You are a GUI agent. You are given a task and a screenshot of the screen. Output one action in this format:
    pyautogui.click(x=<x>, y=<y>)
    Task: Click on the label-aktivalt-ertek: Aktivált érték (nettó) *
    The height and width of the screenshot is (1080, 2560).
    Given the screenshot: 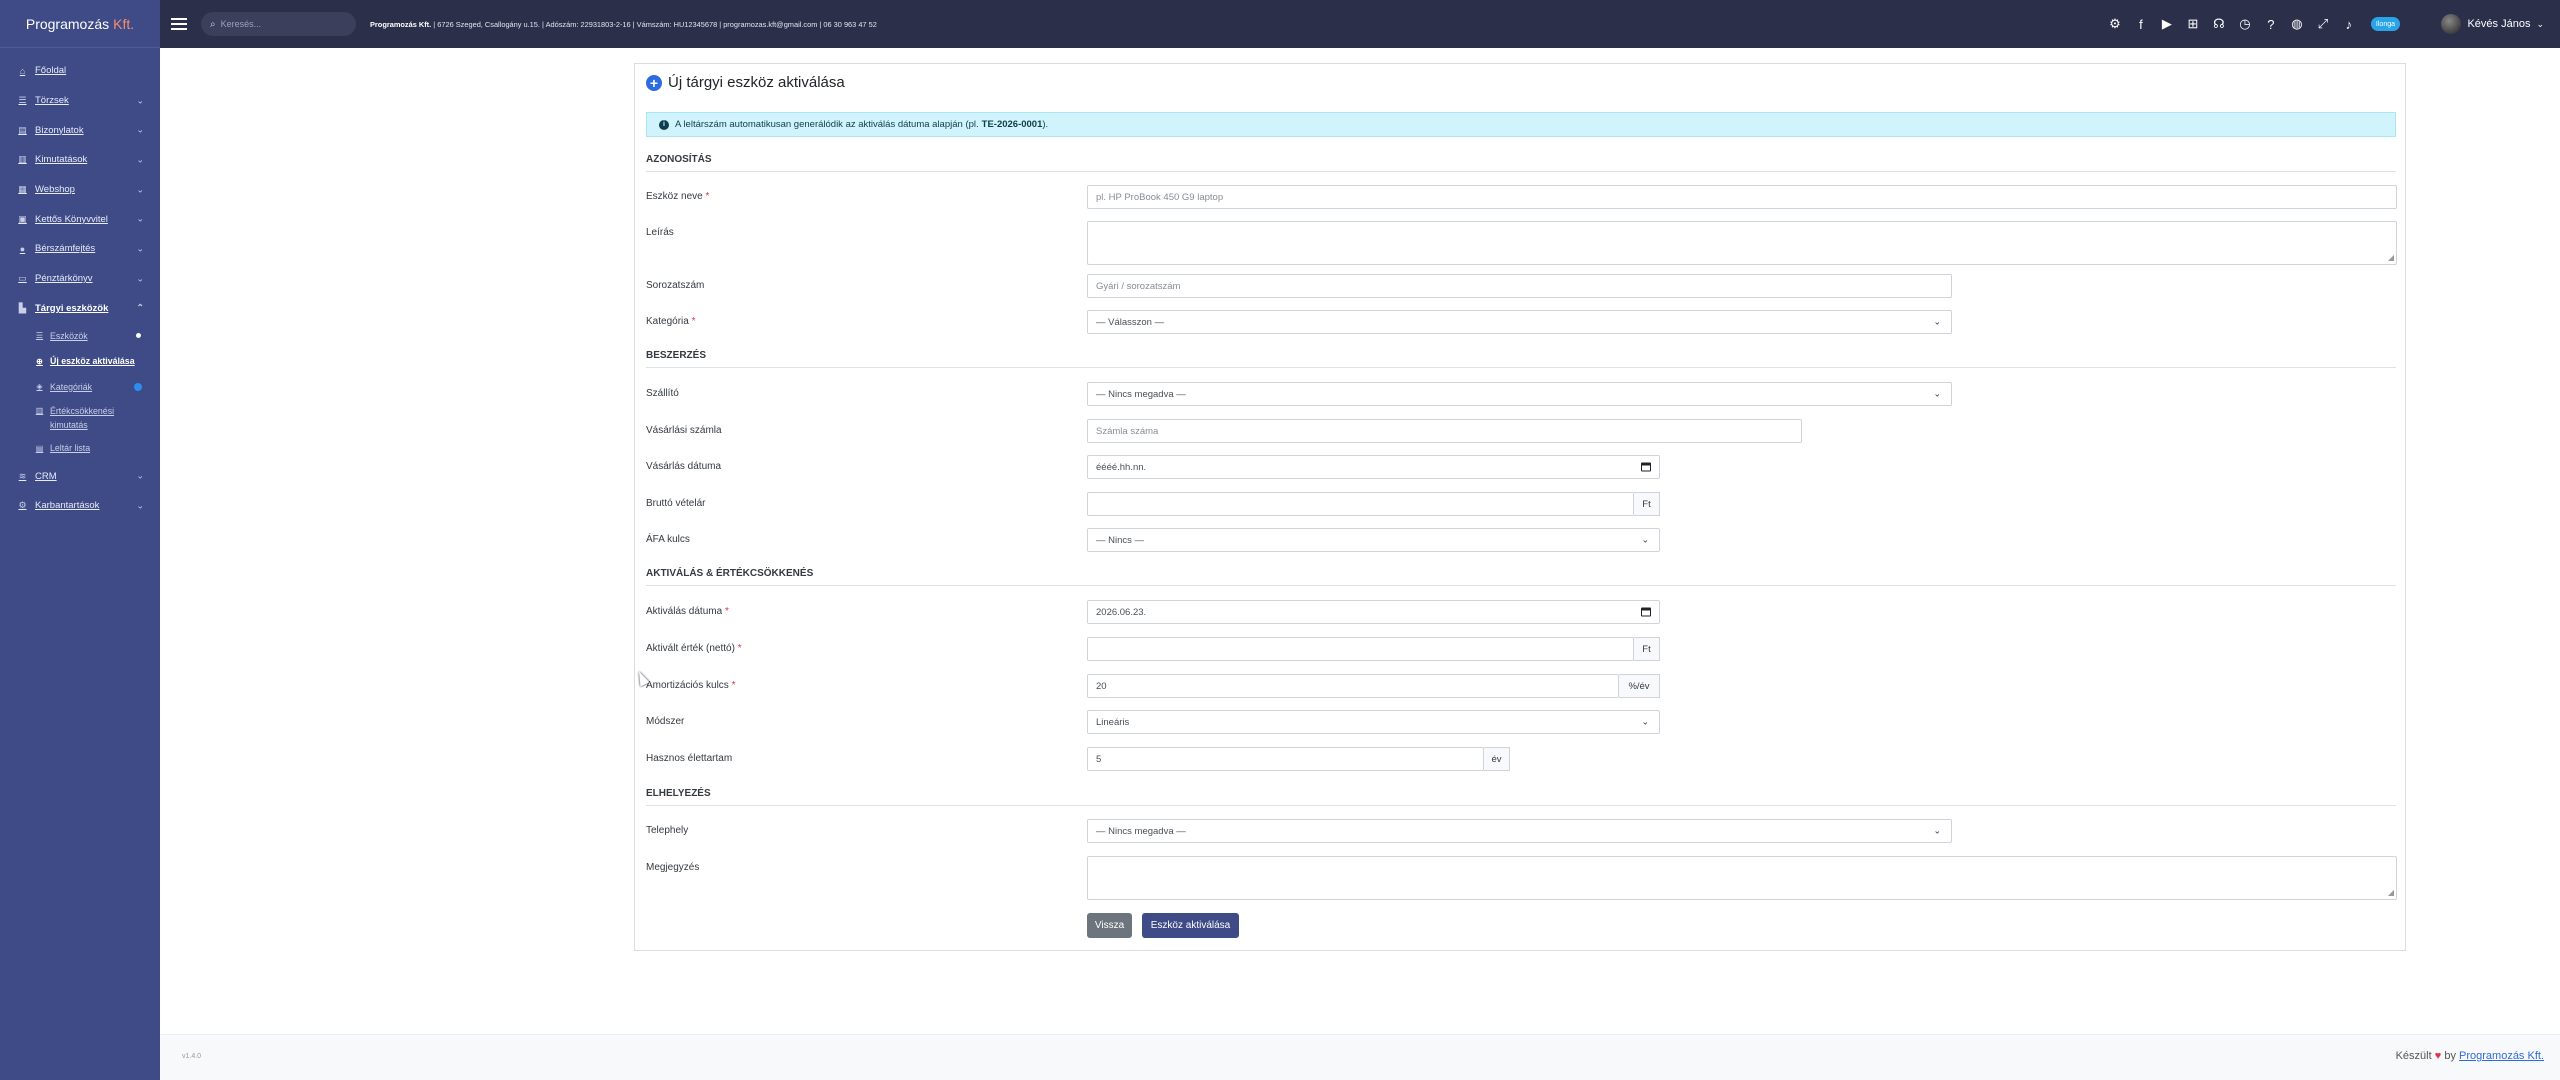 What is the action you would take?
    pyautogui.click(x=694, y=648)
    